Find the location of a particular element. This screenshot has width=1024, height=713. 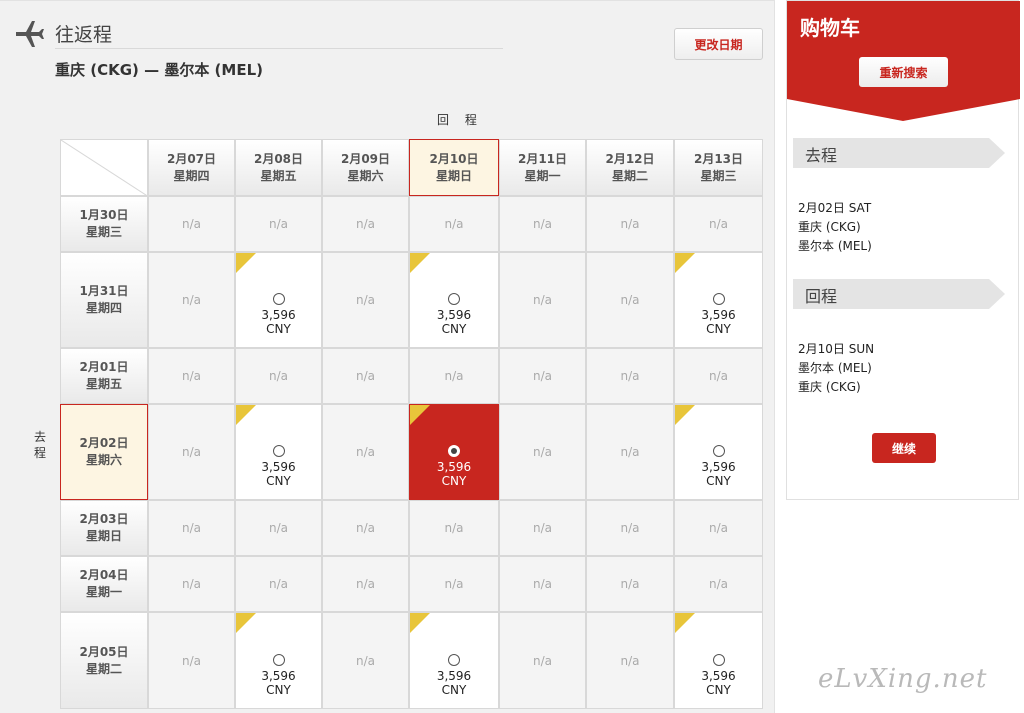

depart-date: 2月02日 is located at coordinates (104, 443).